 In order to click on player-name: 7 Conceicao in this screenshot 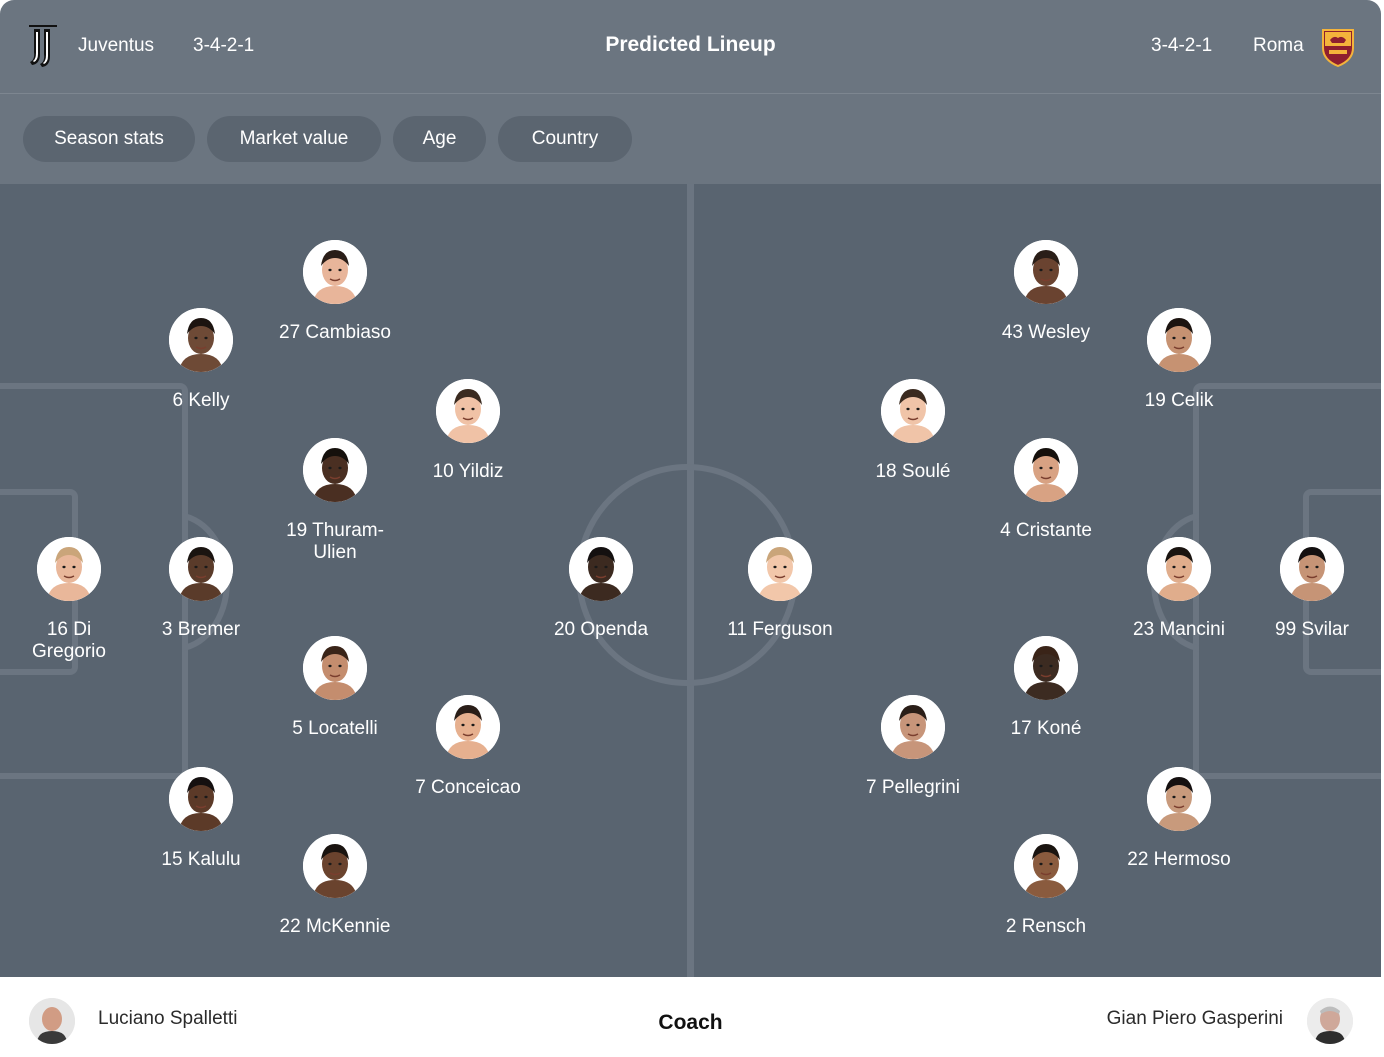, I will do `click(468, 787)`.